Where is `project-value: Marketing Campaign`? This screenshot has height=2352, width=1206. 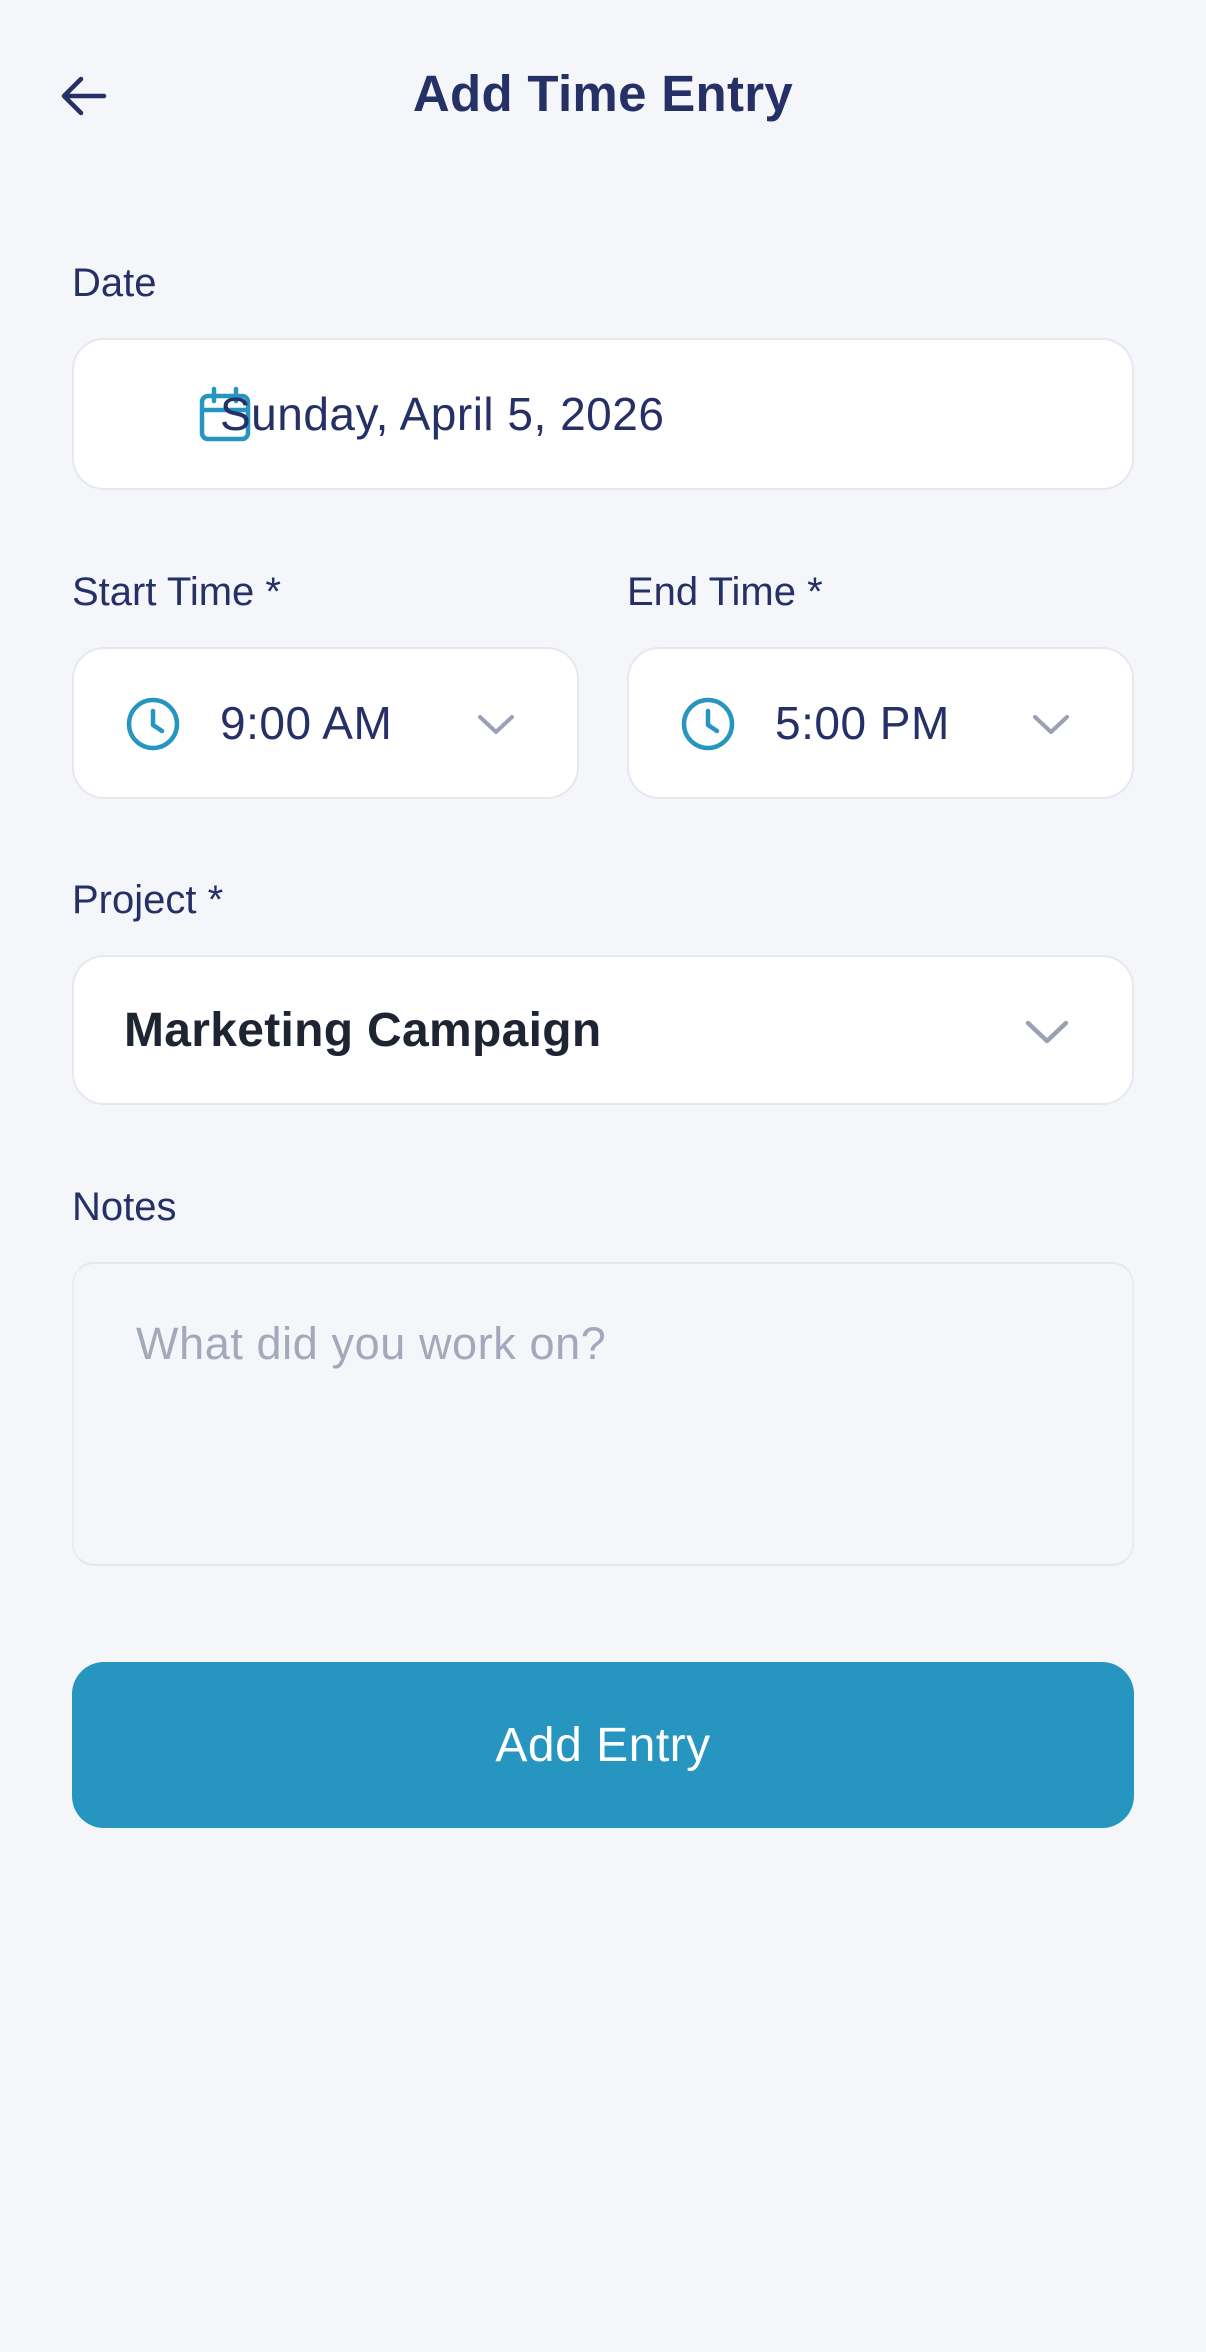
project-value: Marketing Campaign is located at coordinates (363, 1030).